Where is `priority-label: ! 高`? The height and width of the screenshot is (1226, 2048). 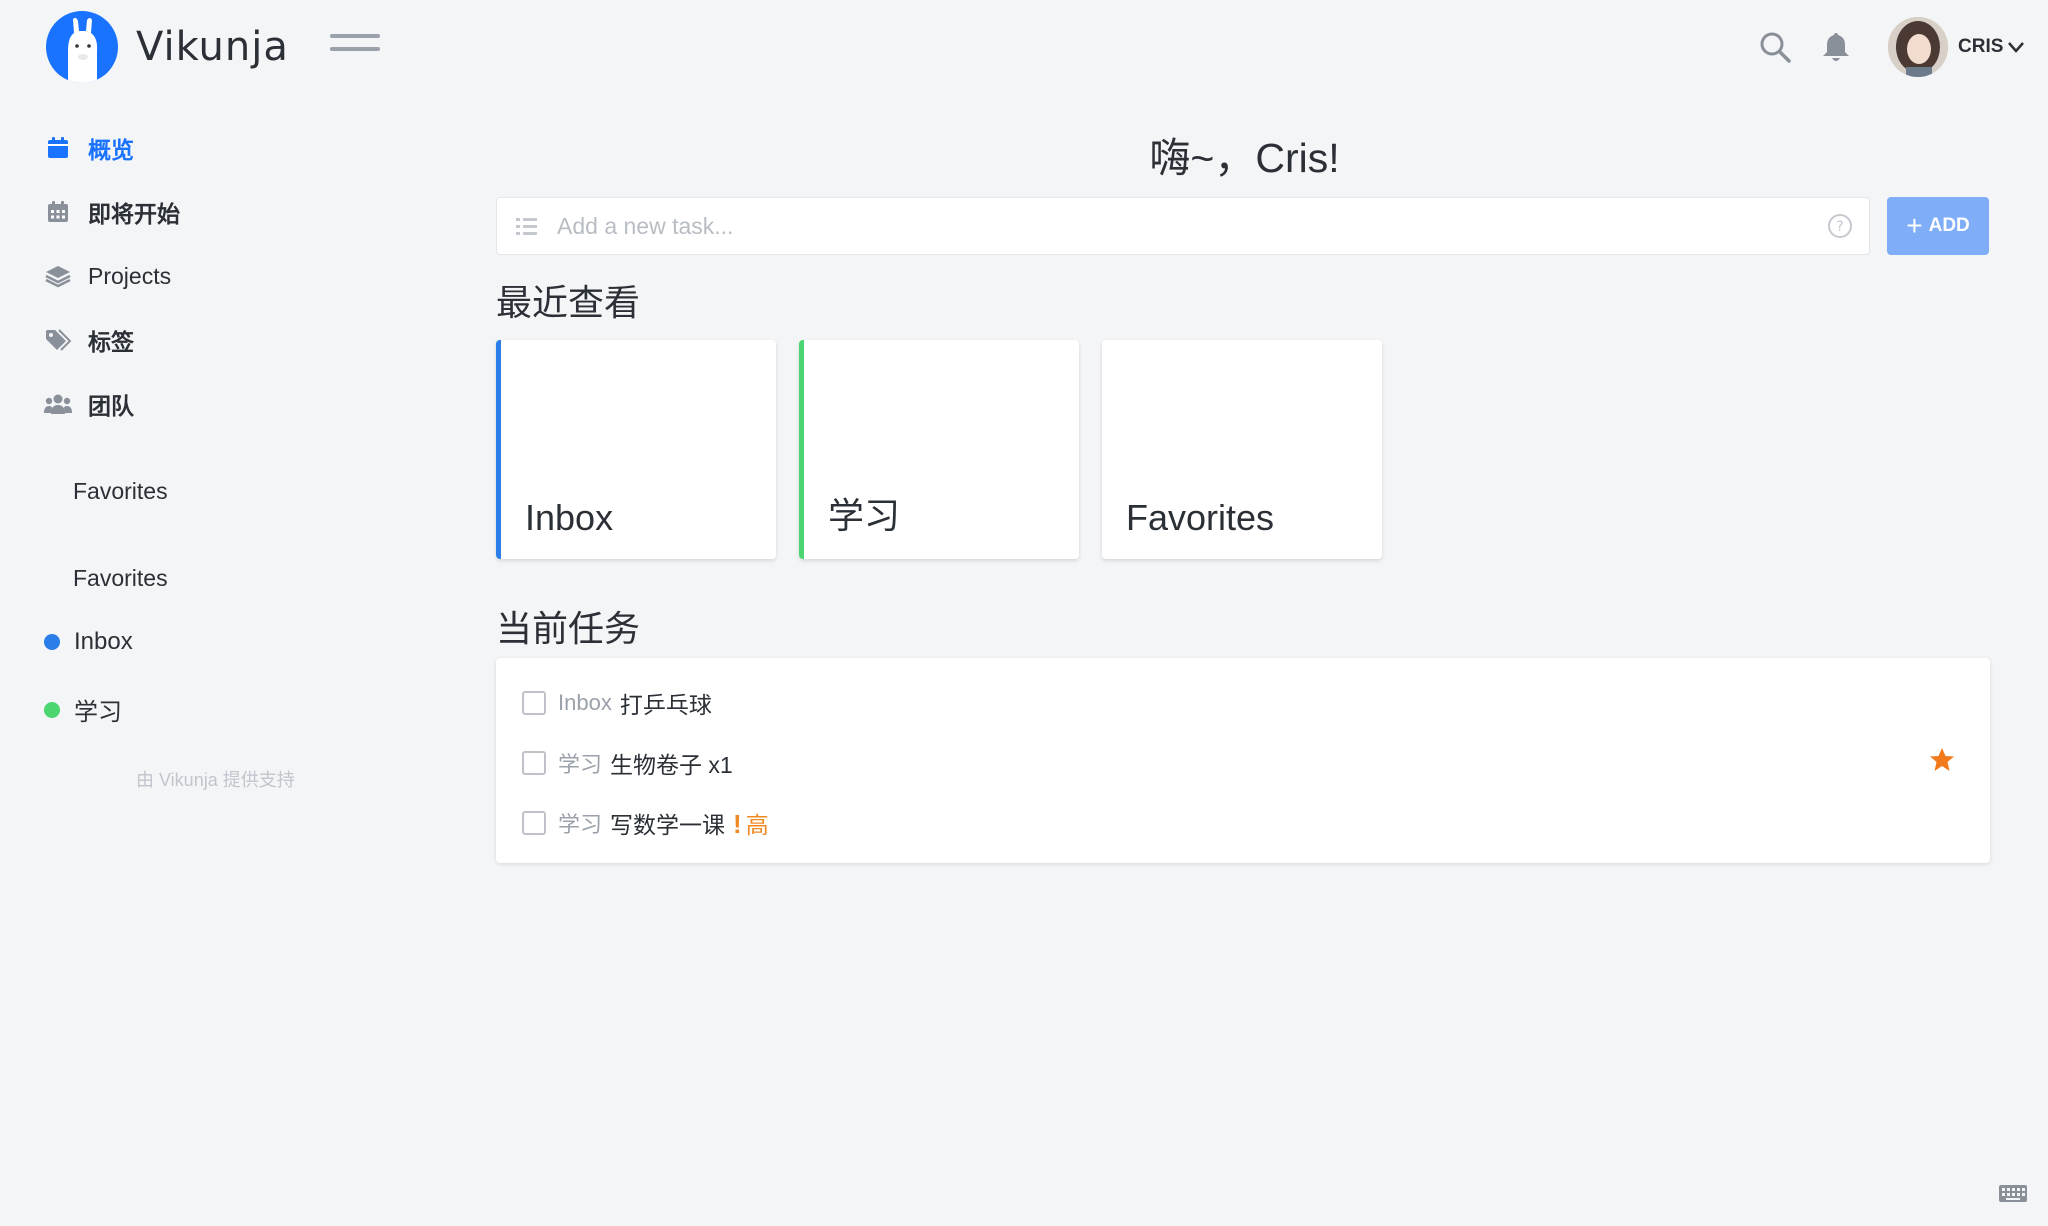
priority-label: ! 高 is located at coordinates (751, 823).